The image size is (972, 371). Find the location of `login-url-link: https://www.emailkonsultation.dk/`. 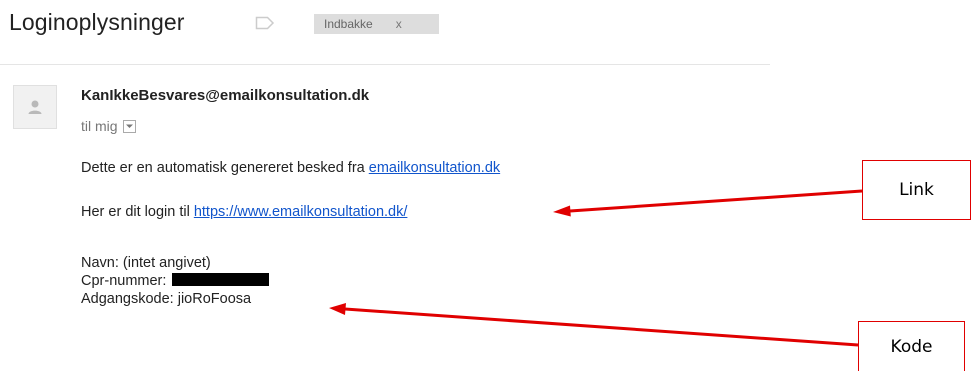

login-url-link: https://www.emailkonsultation.dk/ is located at coordinates (301, 212).